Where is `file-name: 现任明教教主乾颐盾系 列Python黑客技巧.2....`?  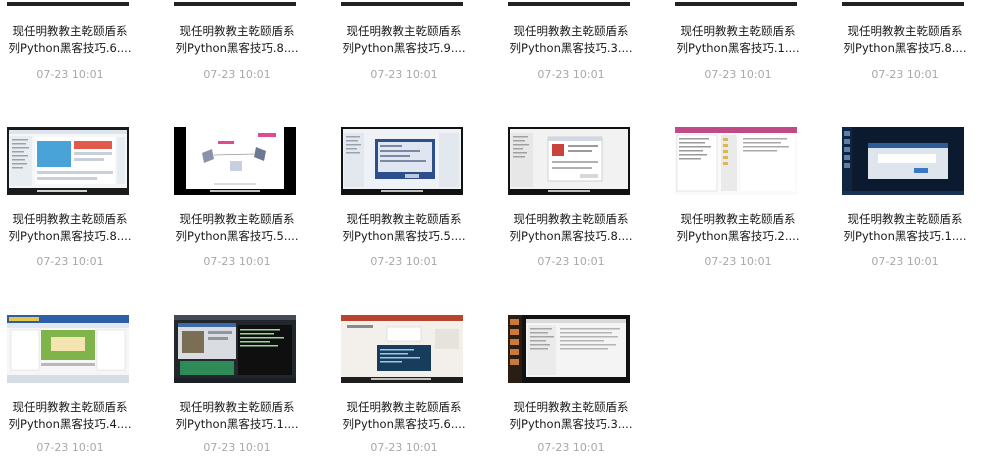
file-name: 现任明教教主乾颐盾系 列Python黑客技巧.2.... is located at coordinates (738, 228).